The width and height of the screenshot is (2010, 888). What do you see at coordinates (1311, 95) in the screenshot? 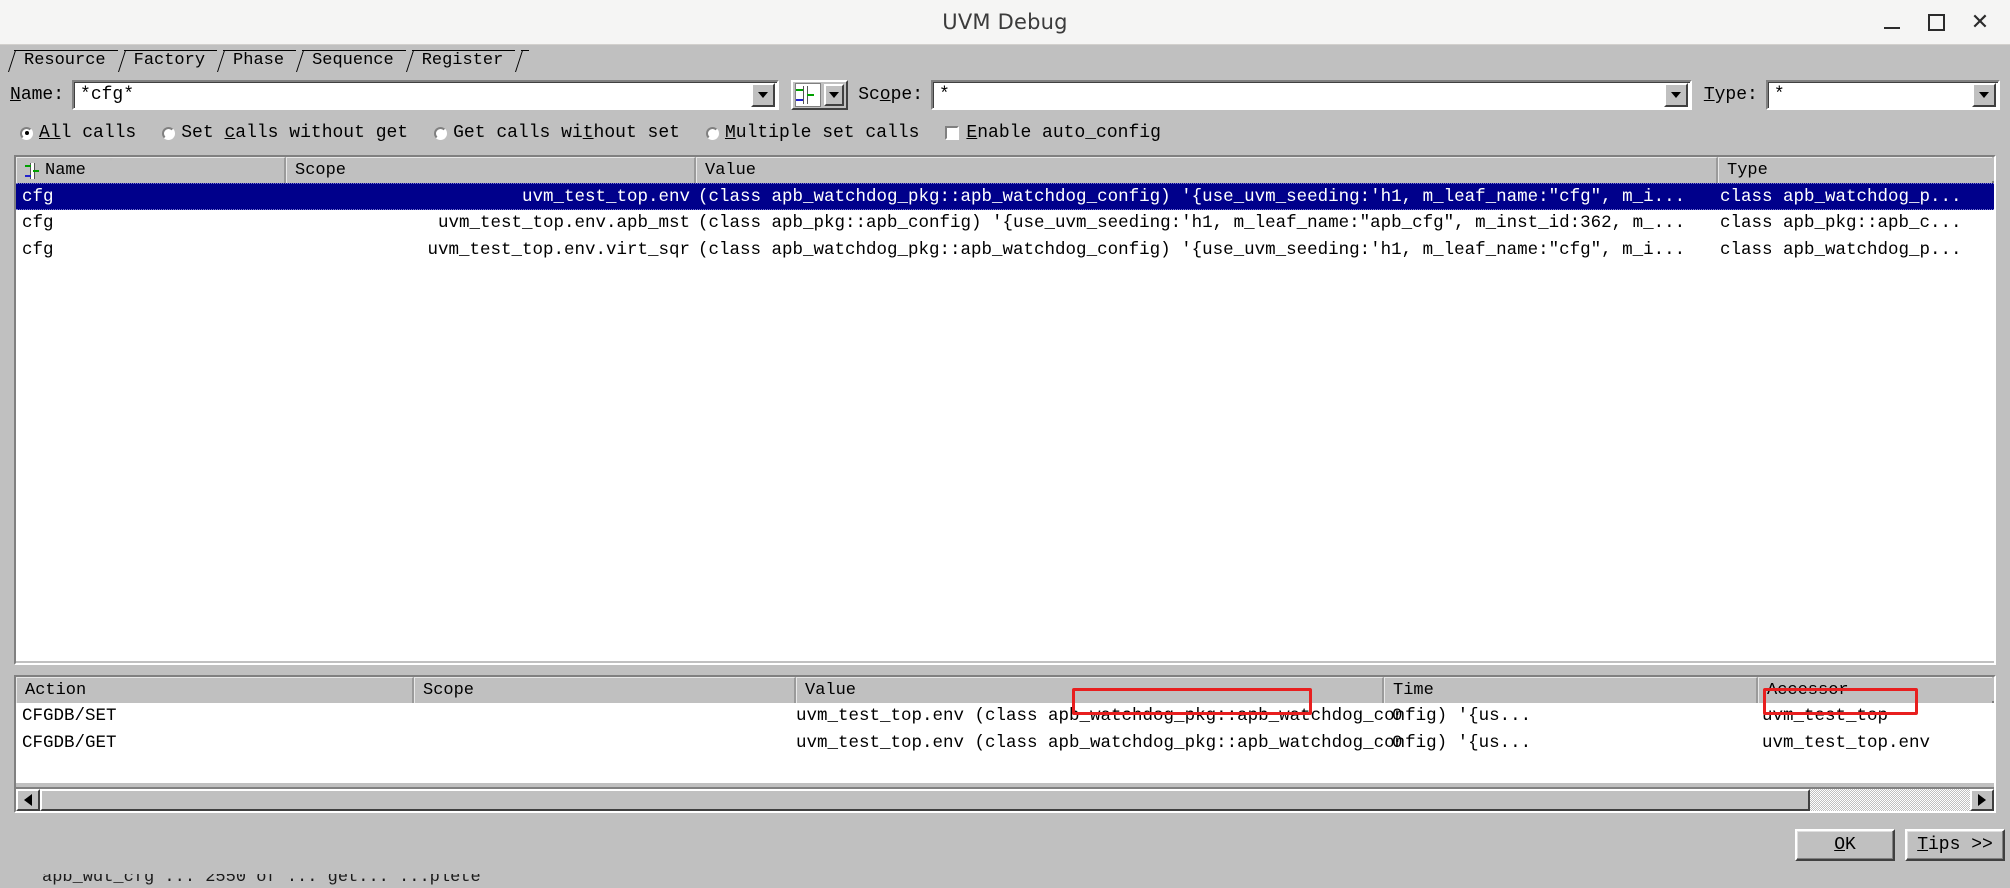
I see `scope-input: *` at bounding box center [1311, 95].